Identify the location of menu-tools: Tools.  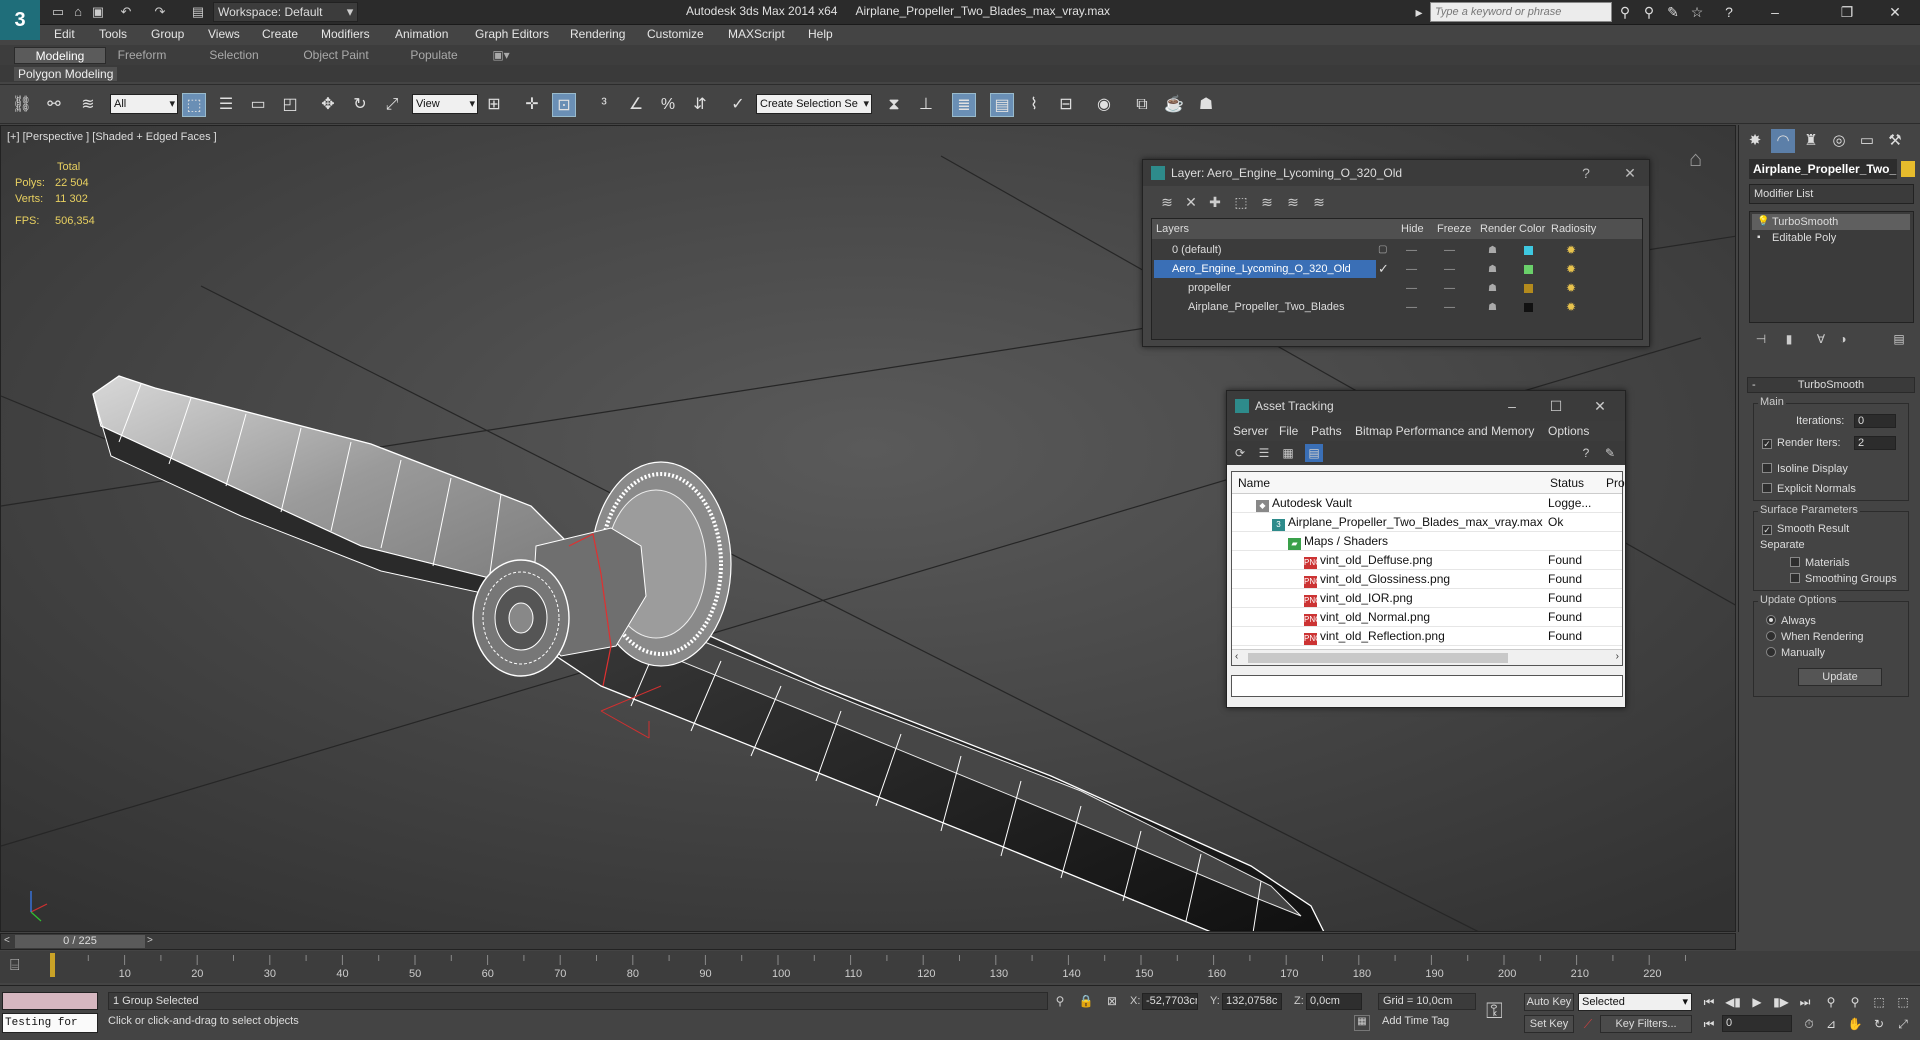
(113, 34).